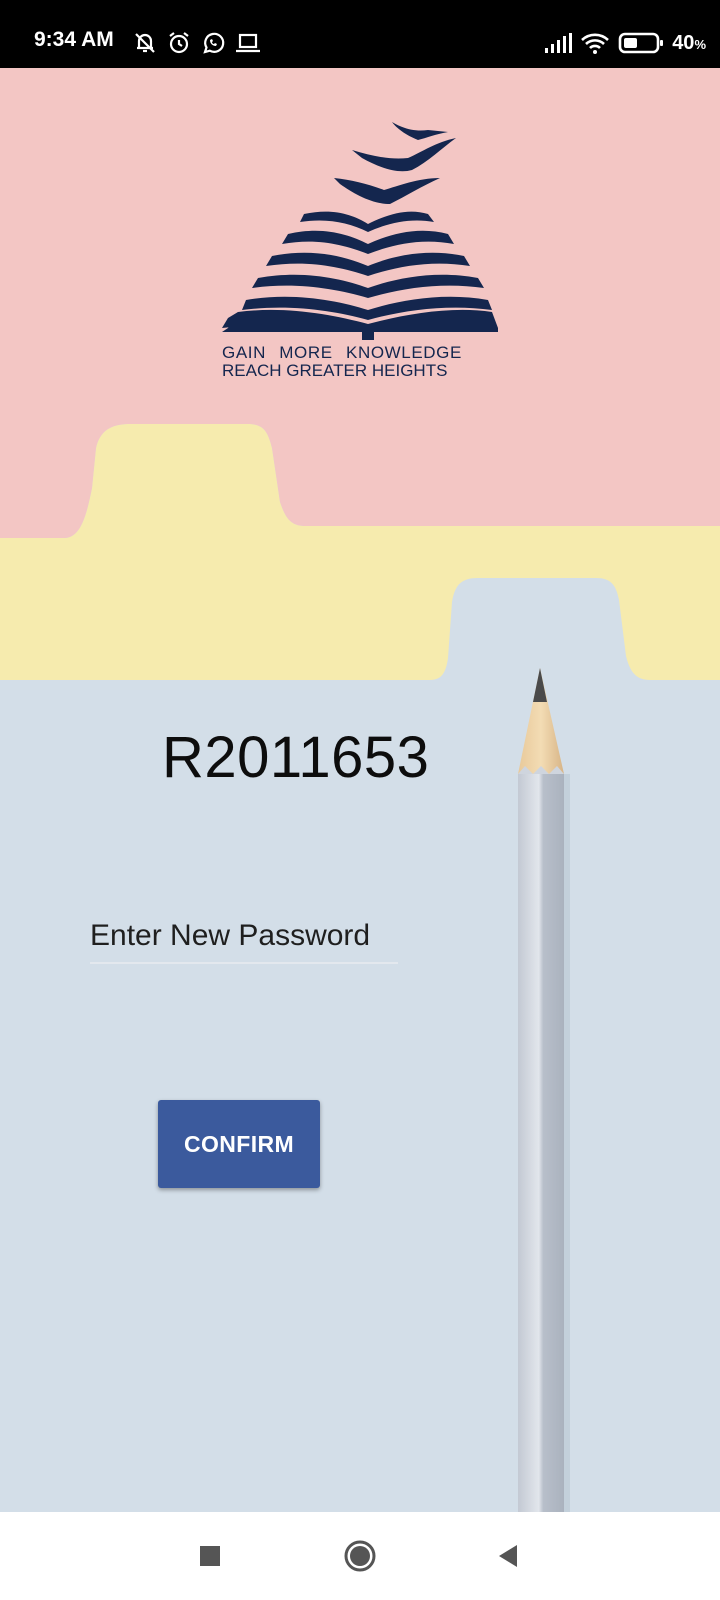 The height and width of the screenshot is (1600, 720). What do you see at coordinates (641, 43) in the screenshot?
I see `battery-icon` at bounding box center [641, 43].